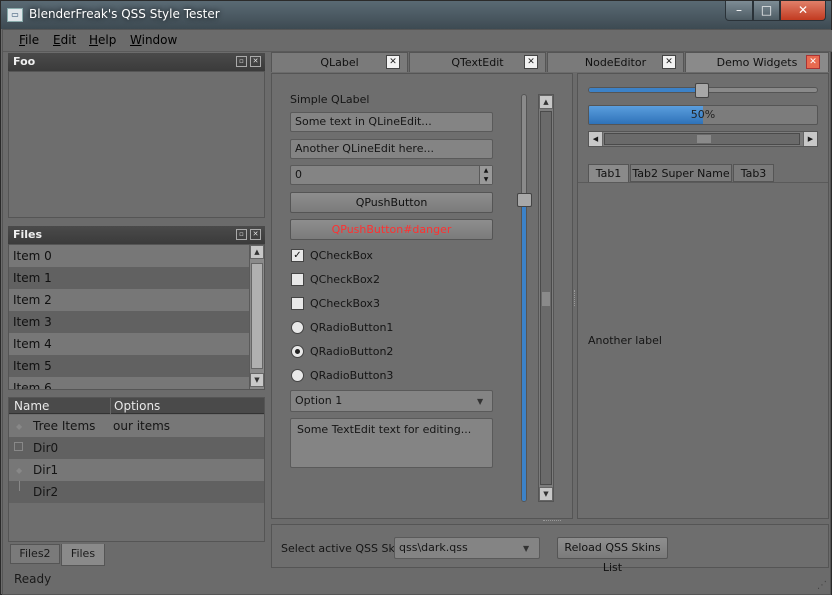  I want to click on menu-edit: Edit, so click(64, 40).